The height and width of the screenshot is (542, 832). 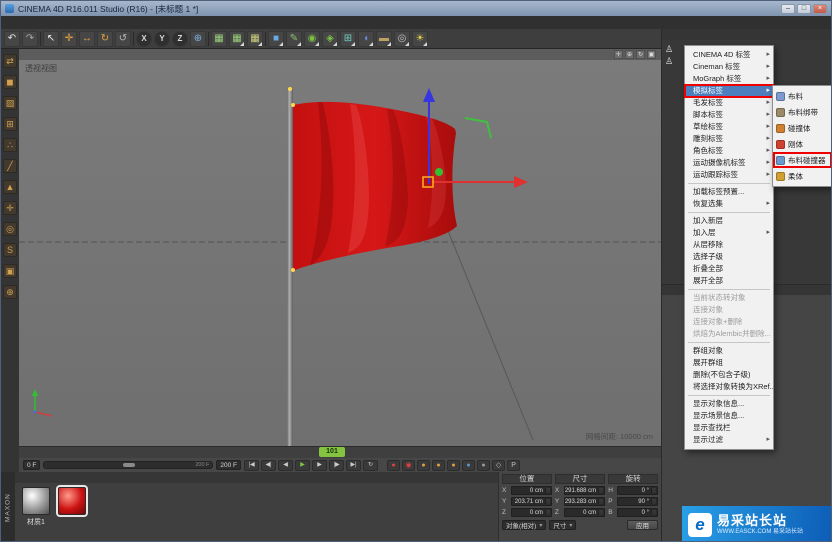 What do you see at coordinates (729, 175) in the screenshot?
I see `context-menu-item: 运动跟踪标签` at bounding box center [729, 175].